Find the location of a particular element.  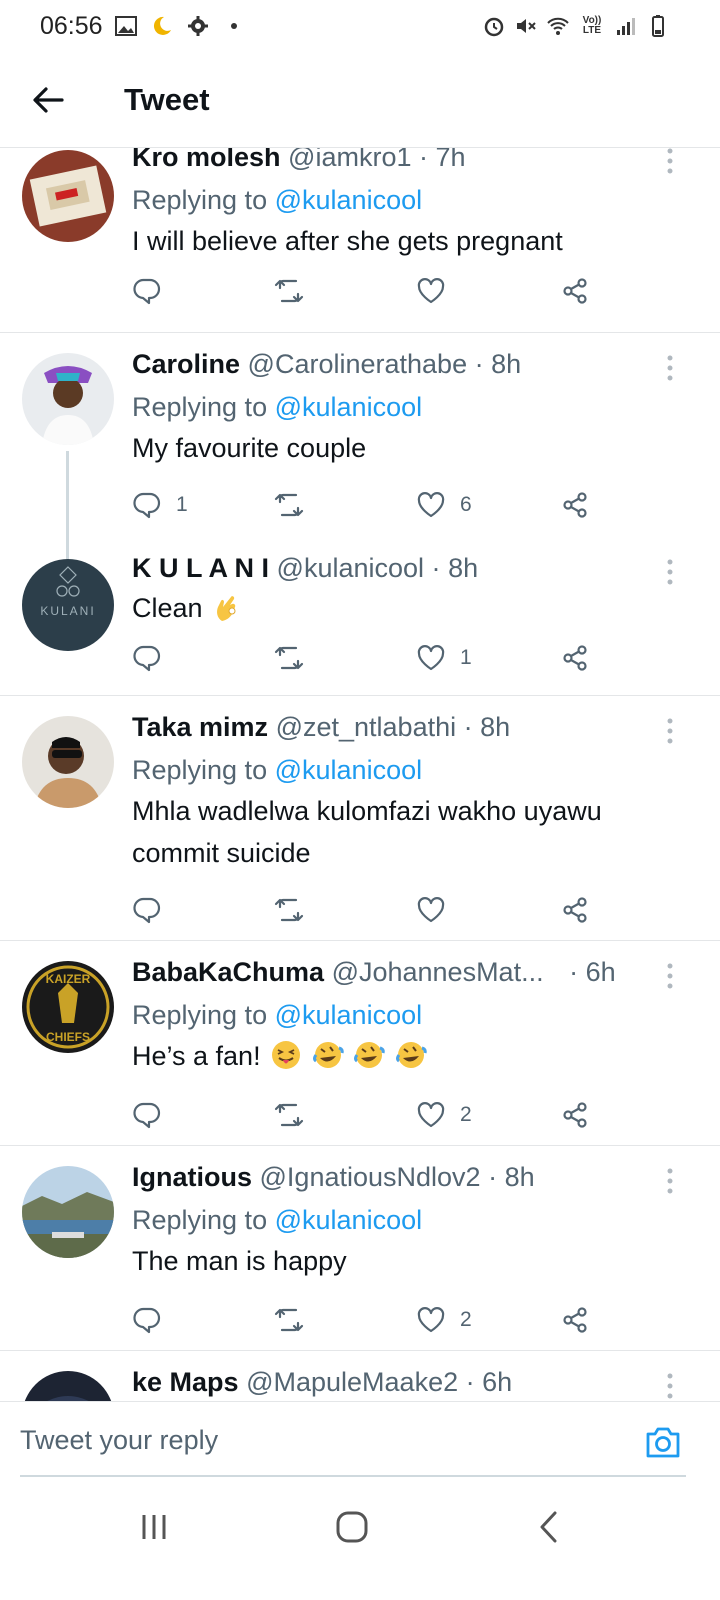

username: @MapuleMaake2 is located at coordinates (352, 1382).